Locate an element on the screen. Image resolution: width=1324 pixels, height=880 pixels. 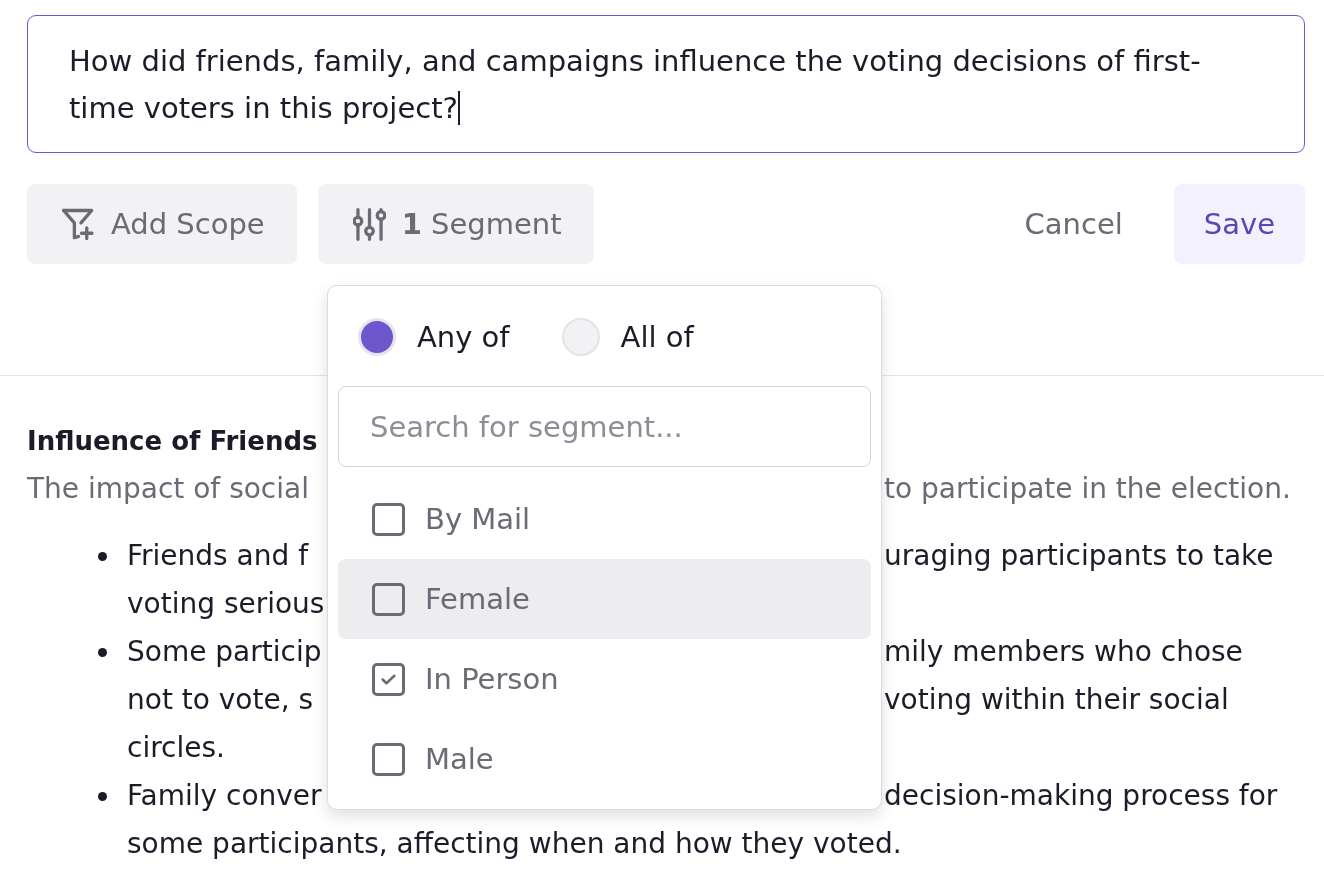
checkmark-icon is located at coordinates (388, 679).